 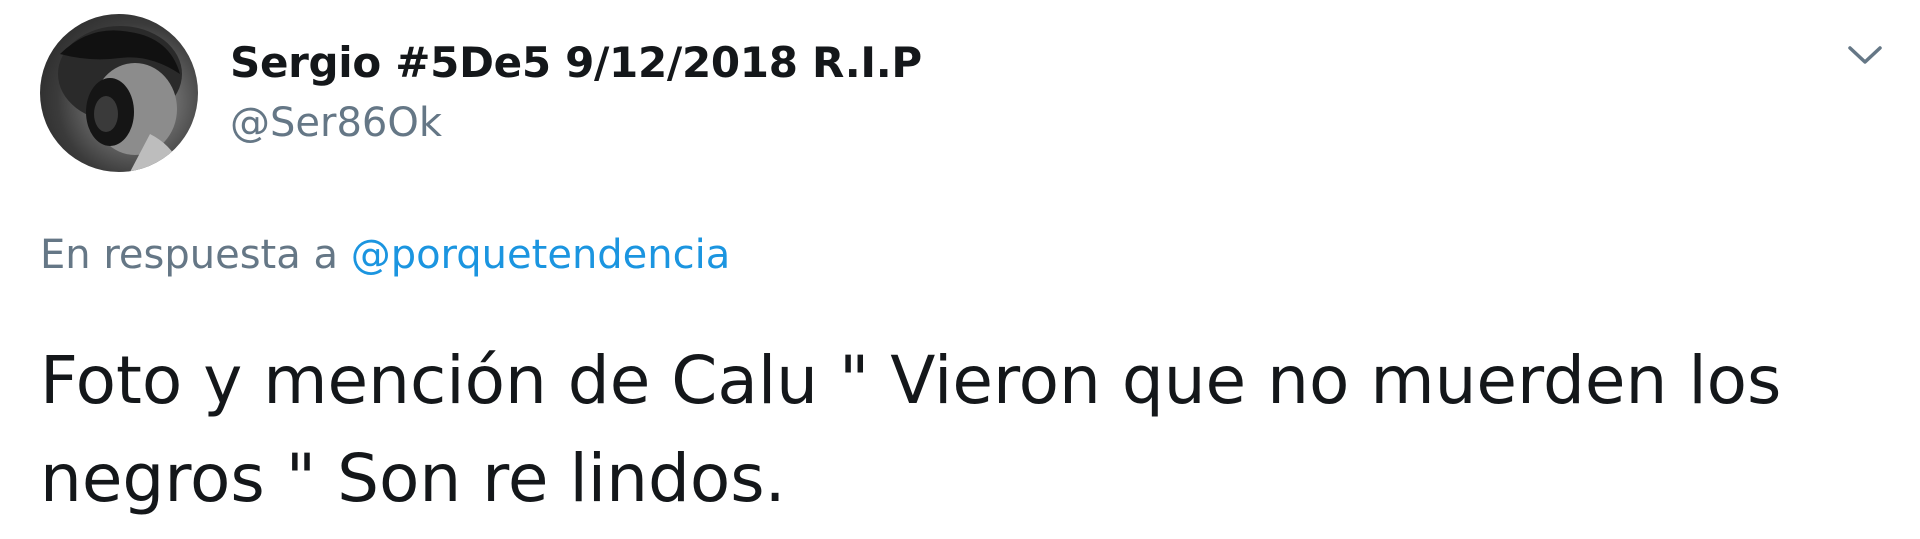 I want to click on reply-prefix: En respuesta a, so click(x=189, y=255).